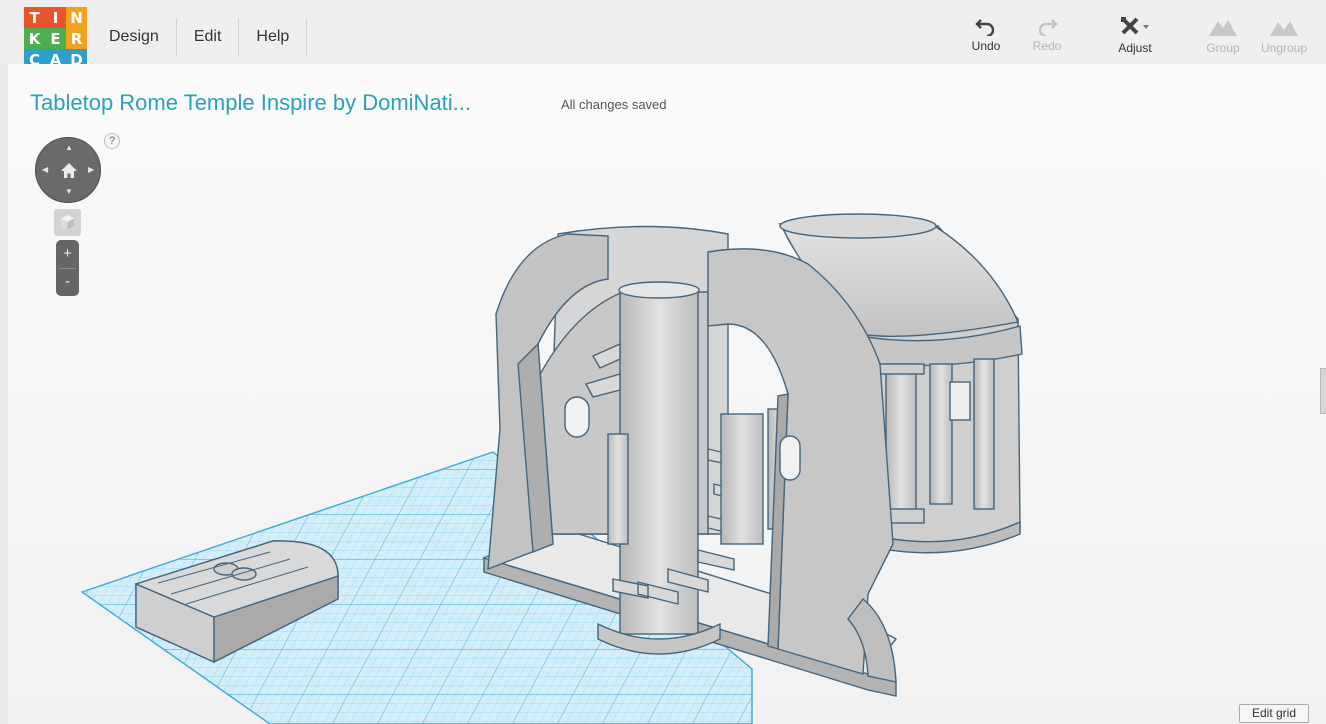  What do you see at coordinates (1047, 46) in the screenshot?
I see `redo-label: Redo` at bounding box center [1047, 46].